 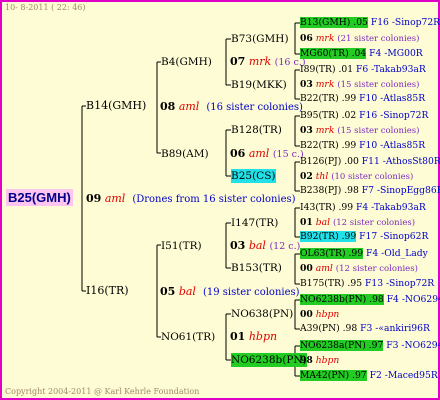 What do you see at coordinates (400, 161) in the screenshot?
I see `g4-origin: F11 -AthosSt80R` at bounding box center [400, 161].